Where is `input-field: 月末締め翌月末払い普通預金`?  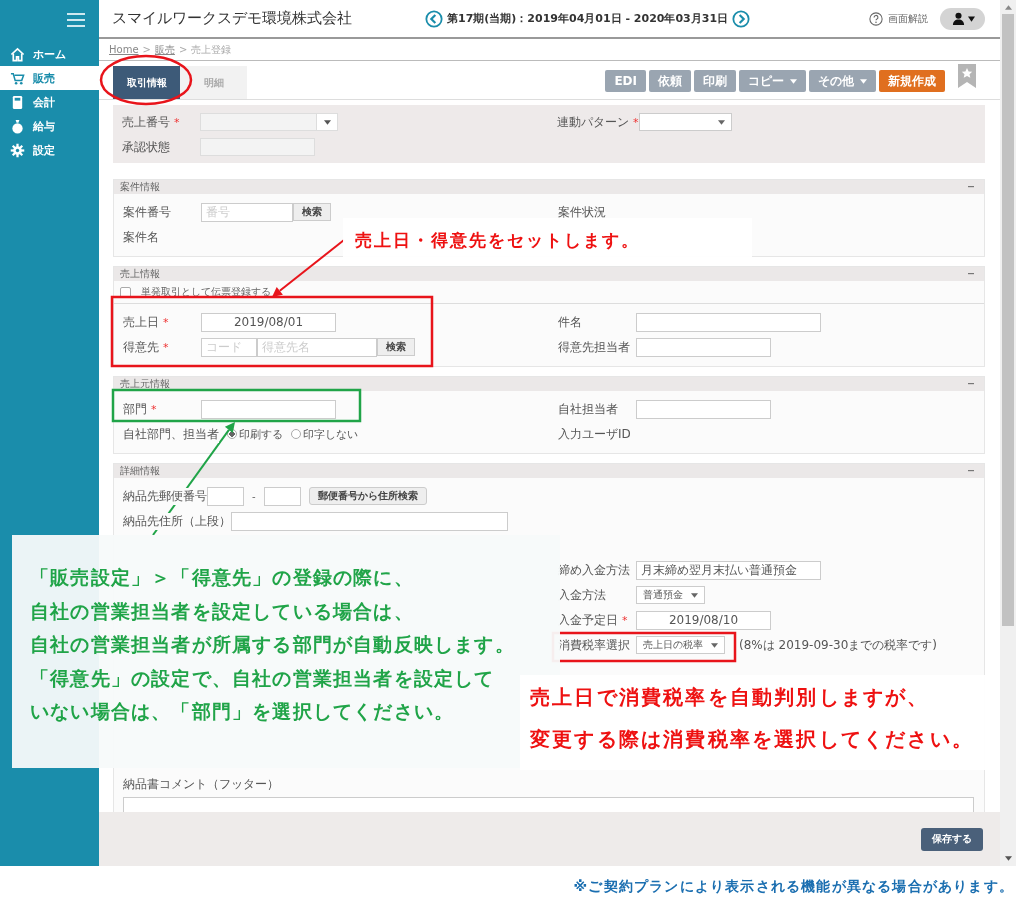
input-field: 月末締め翌月末払い普通預金 is located at coordinates (728, 570).